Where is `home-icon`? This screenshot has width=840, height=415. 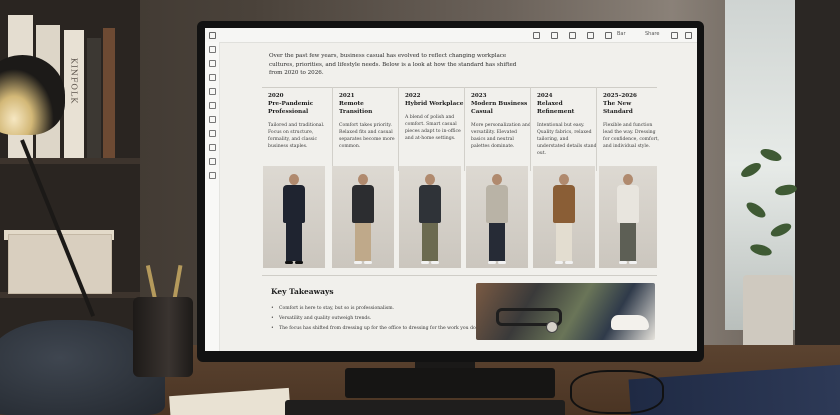
home-icon is located at coordinates (212, 49).